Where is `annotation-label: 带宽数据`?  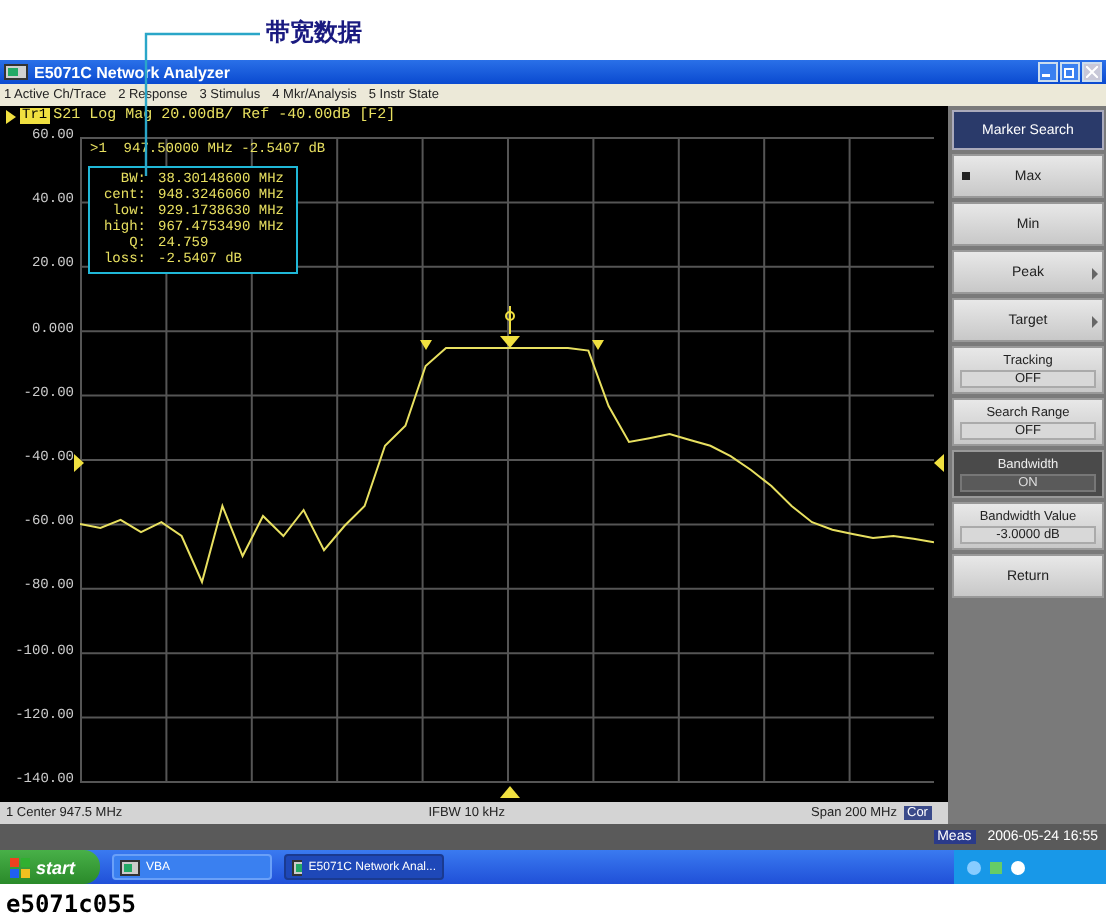
annotation-label: 带宽数据 is located at coordinates (314, 33).